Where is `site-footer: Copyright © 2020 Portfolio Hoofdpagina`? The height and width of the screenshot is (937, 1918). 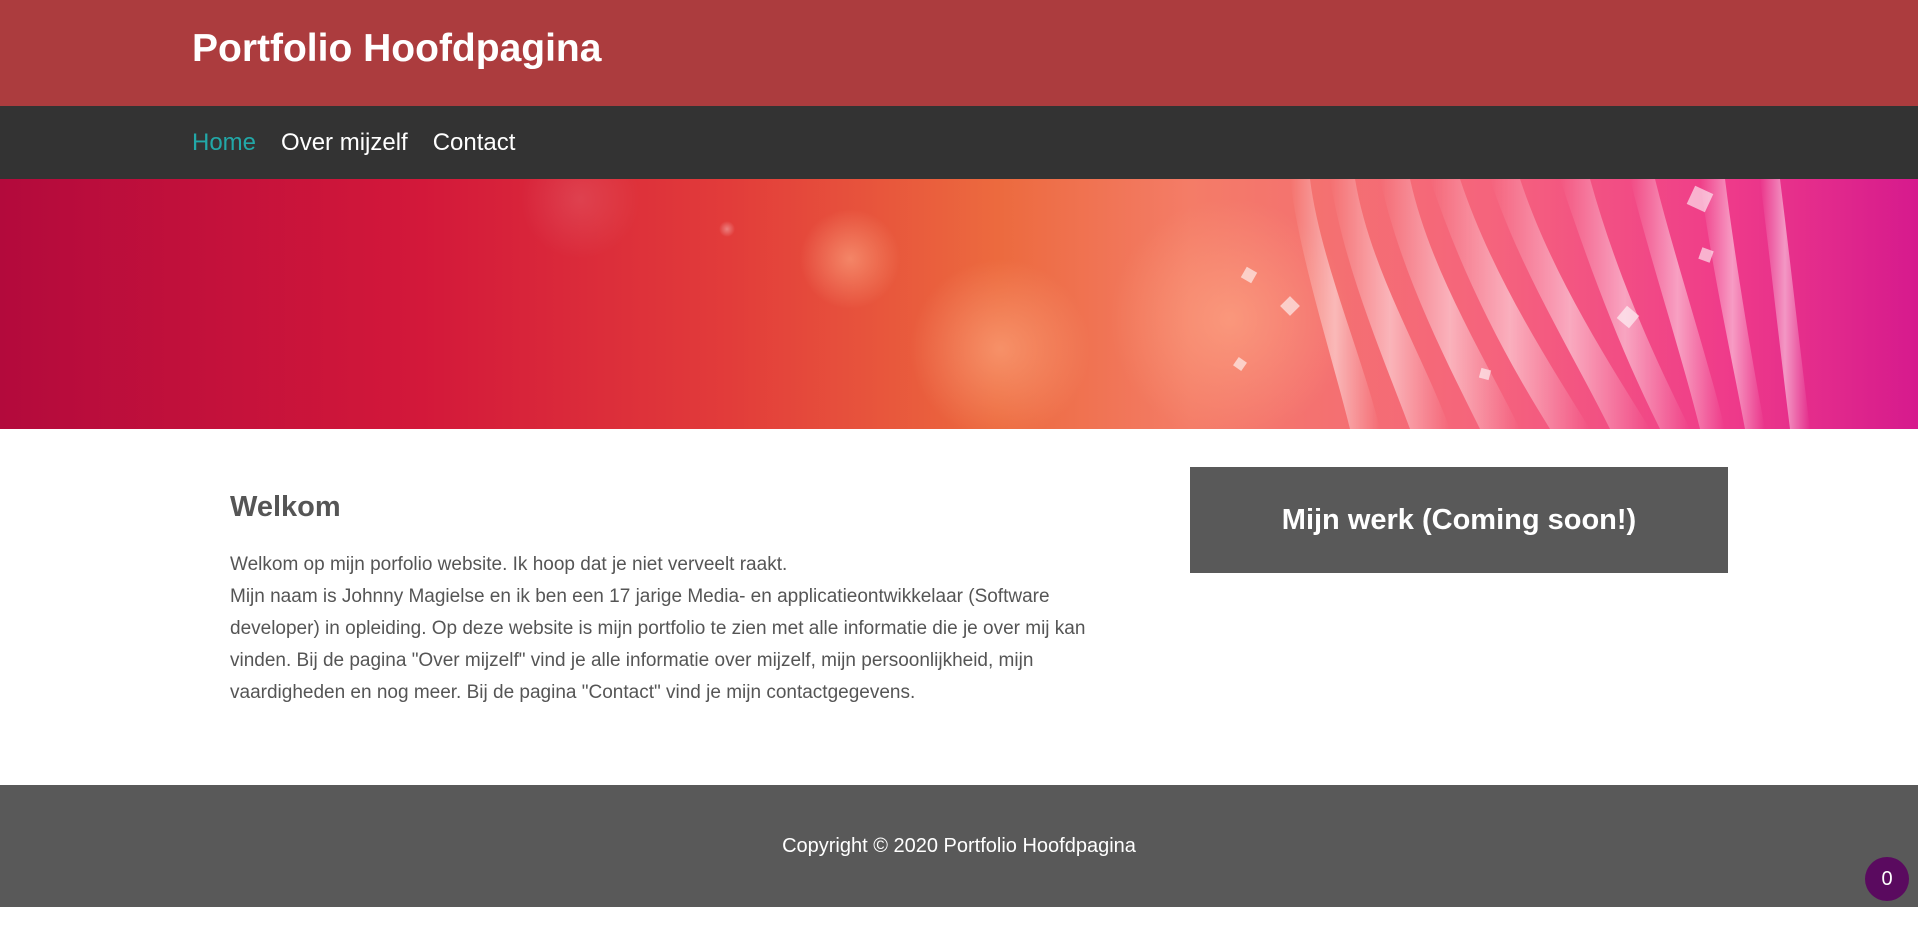 site-footer: Copyright © 2020 Portfolio Hoofdpagina is located at coordinates (959, 846).